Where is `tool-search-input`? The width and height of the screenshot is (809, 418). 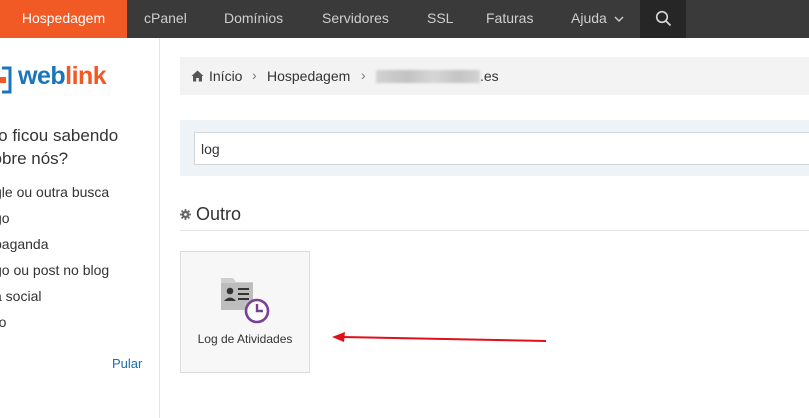
tool-search-input is located at coordinates (501, 148).